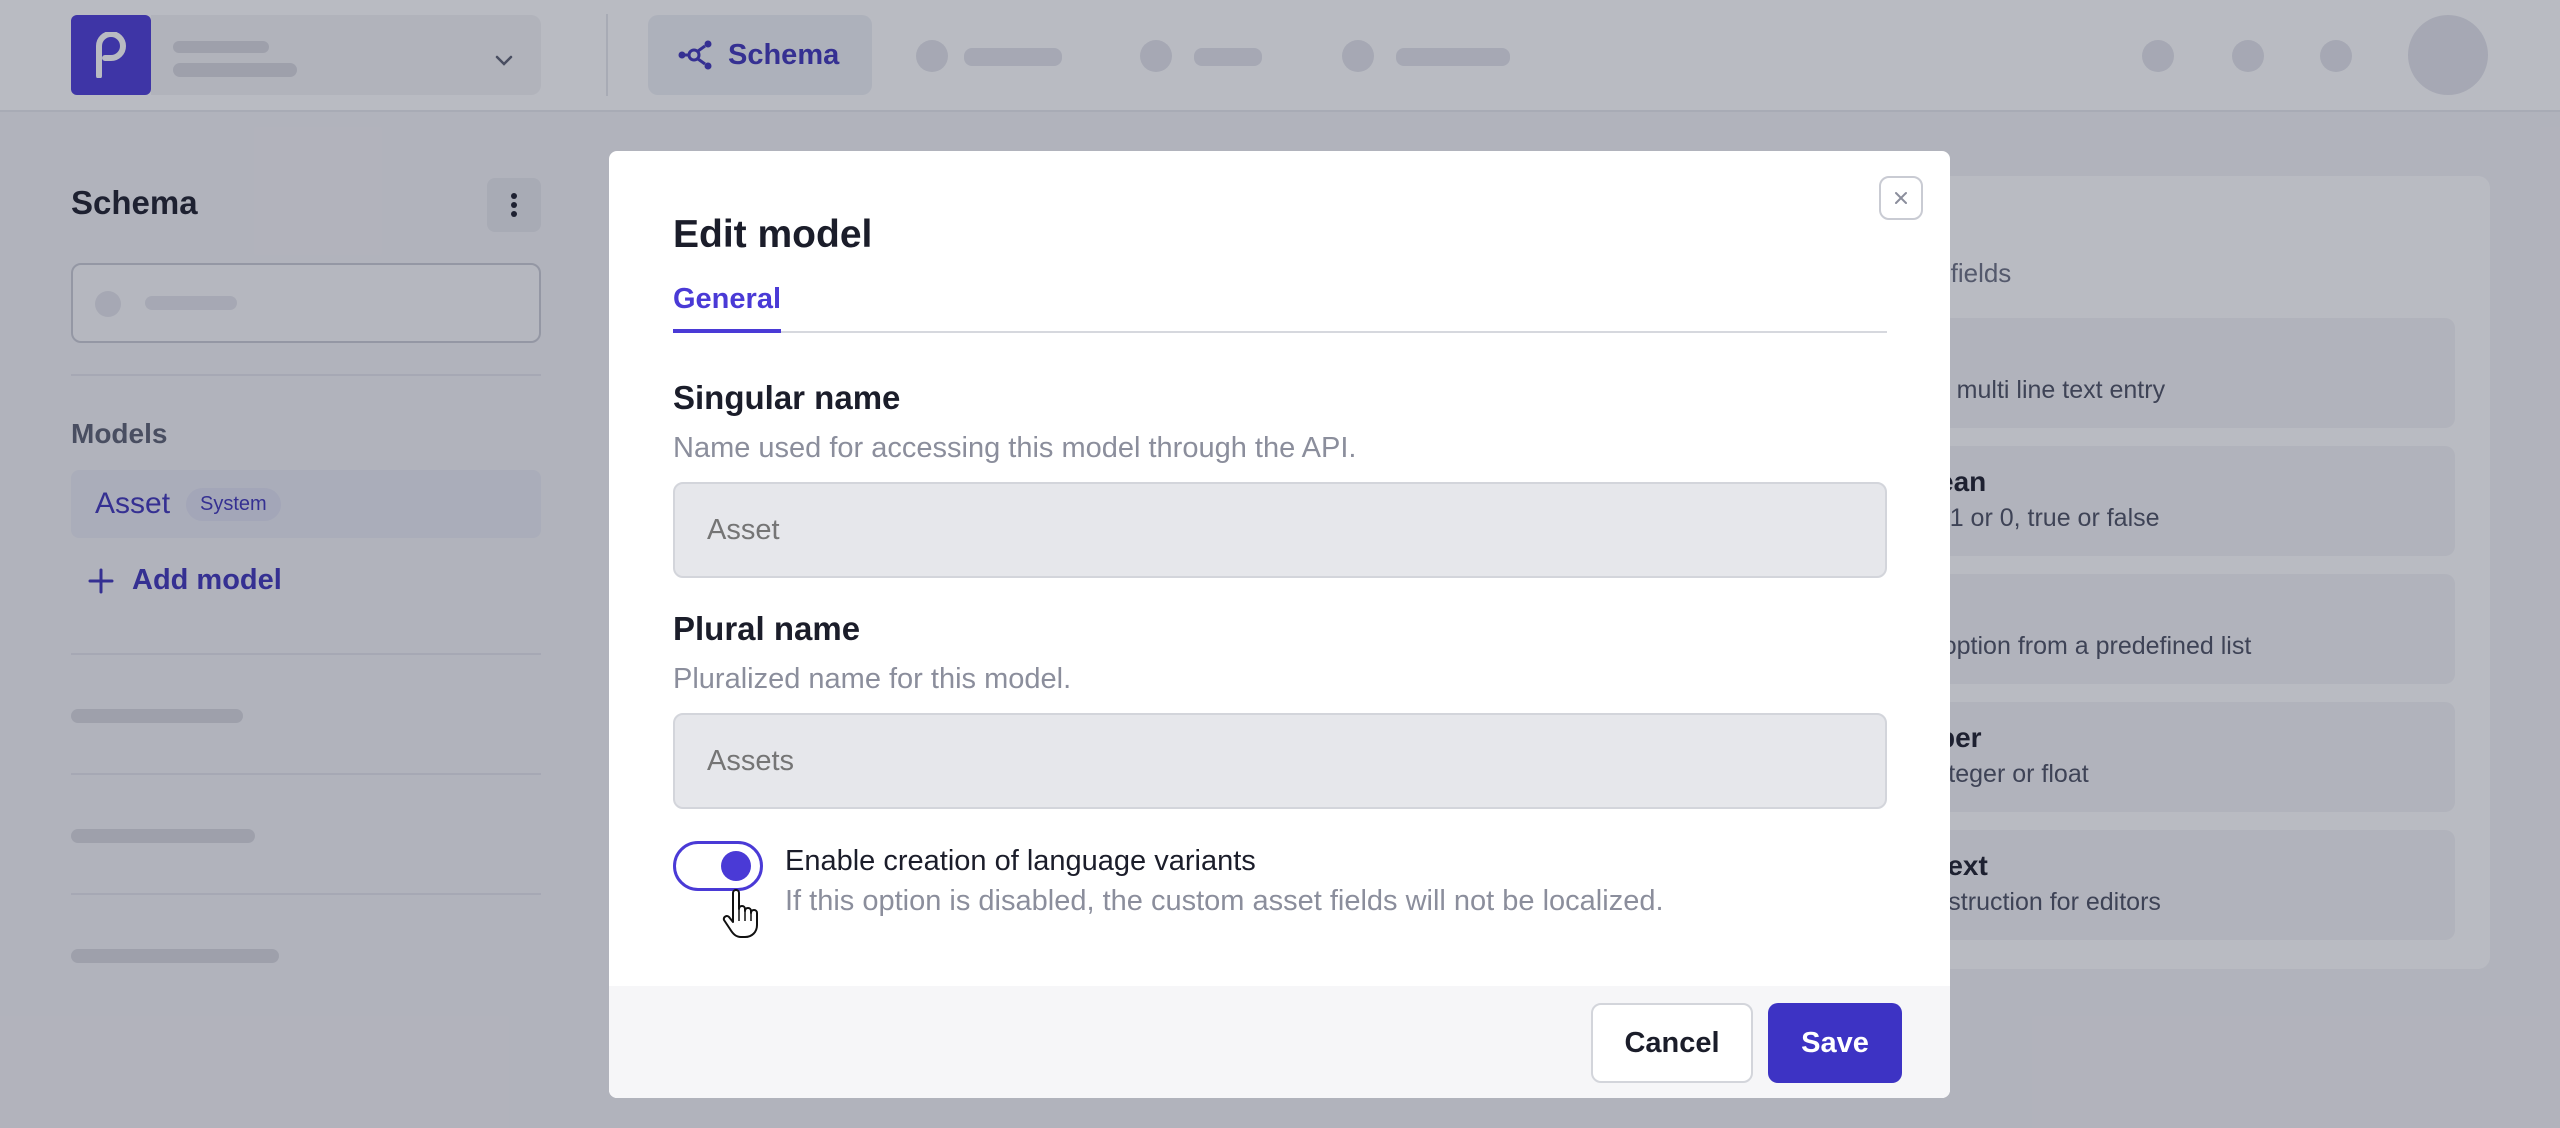 Image resolution: width=2560 pixels, height=1128 pixels. Describe the element at coordinates (787, 397) in the screenshot. I see `singular-name-label: Singular name` at that location.